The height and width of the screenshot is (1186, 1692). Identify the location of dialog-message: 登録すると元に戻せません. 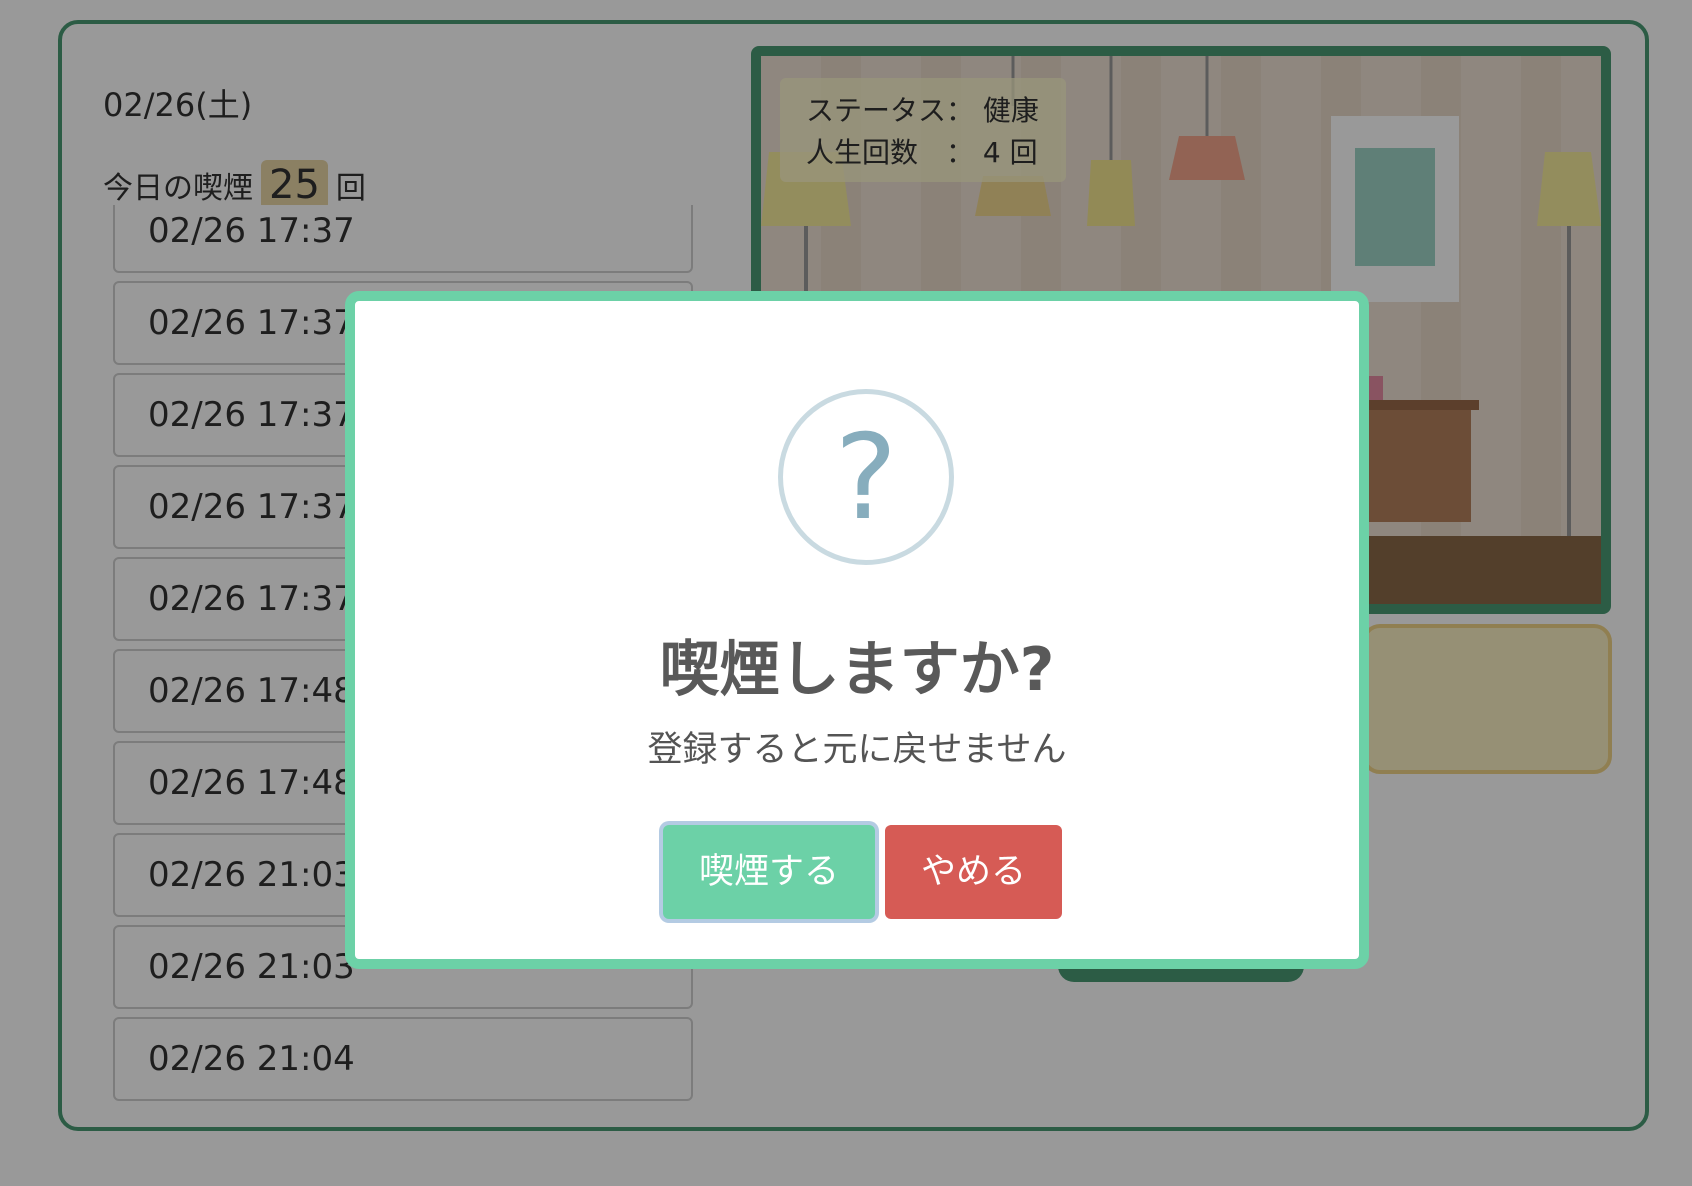
(857, 750).